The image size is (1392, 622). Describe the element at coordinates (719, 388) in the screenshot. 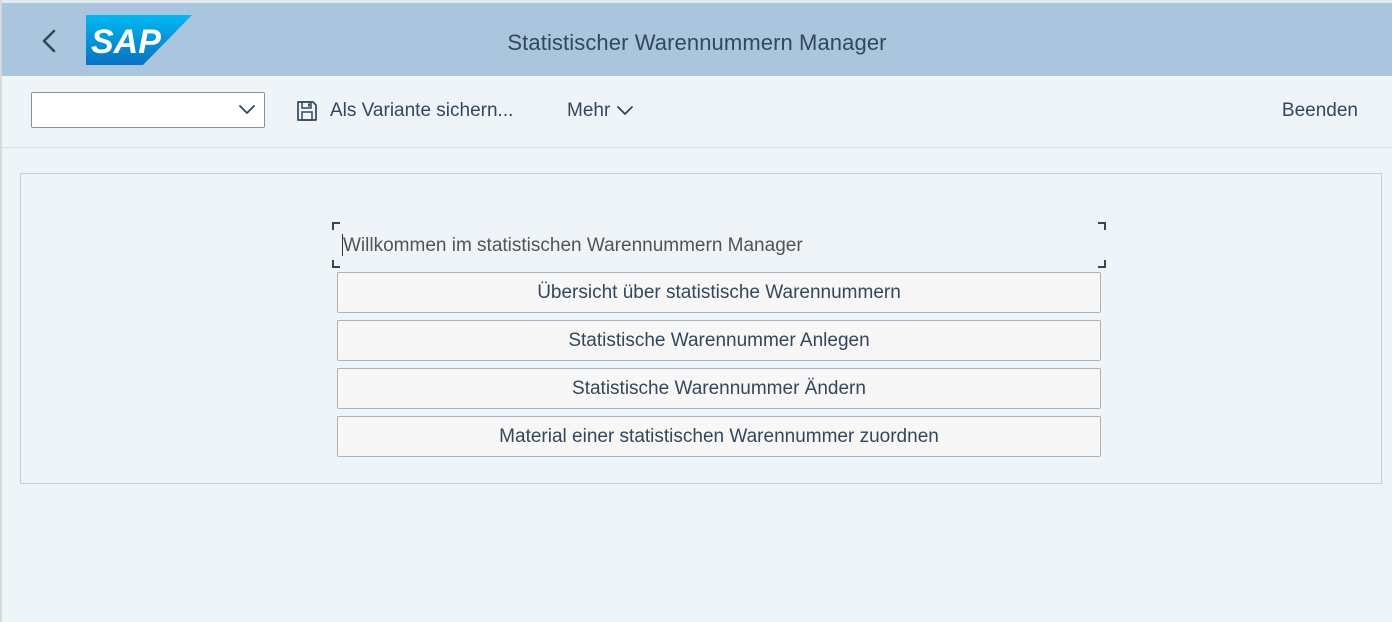

I see `change-button: Statistische Warennummer Ändern` at that location.